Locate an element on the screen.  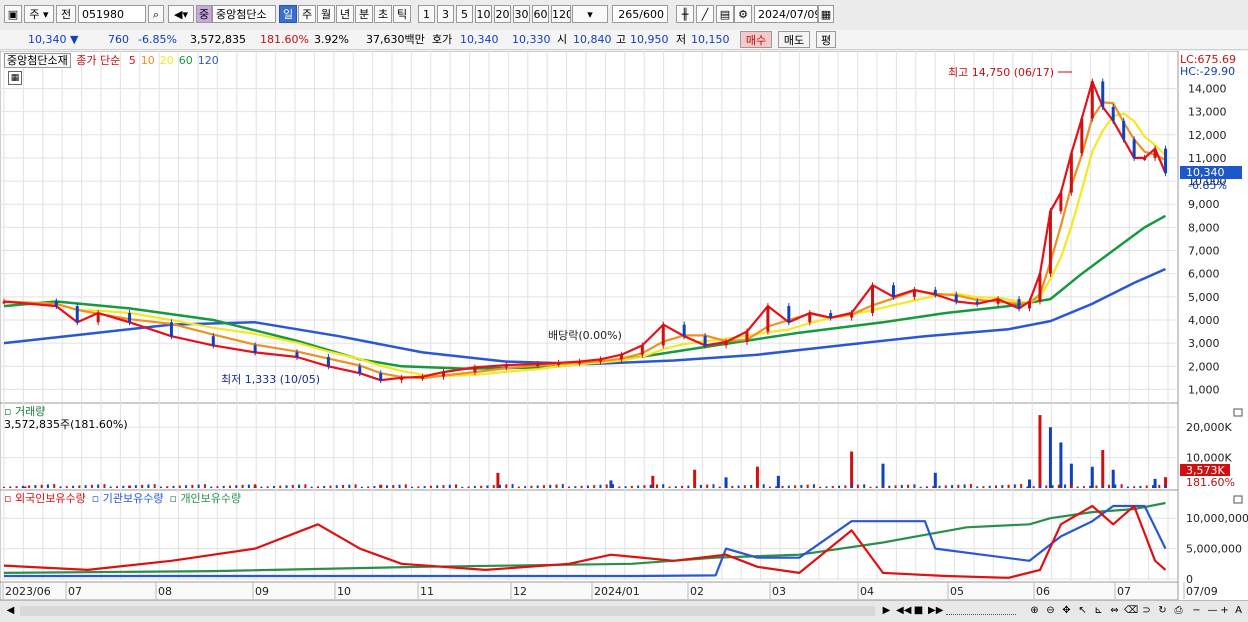
play-icon: ▶▶ is located at coordinates (935, 611).